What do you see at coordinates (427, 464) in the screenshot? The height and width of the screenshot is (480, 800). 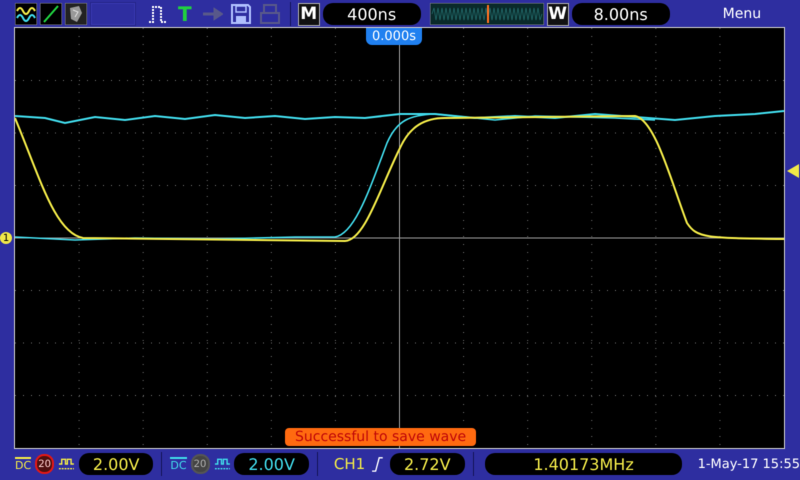 I see `trigger-level-value: 2.72V` at bounding box center [427, 464].